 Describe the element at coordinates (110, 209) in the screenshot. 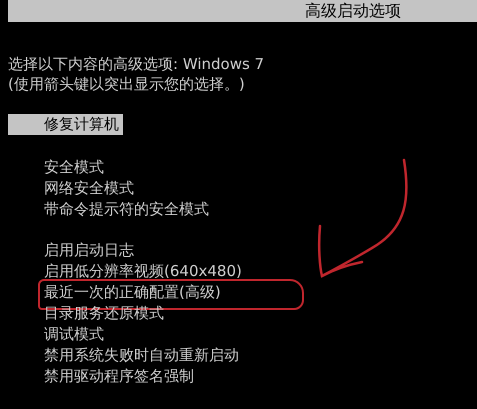

I see `menu-item: 带命令提示符的安全模式` at that location.